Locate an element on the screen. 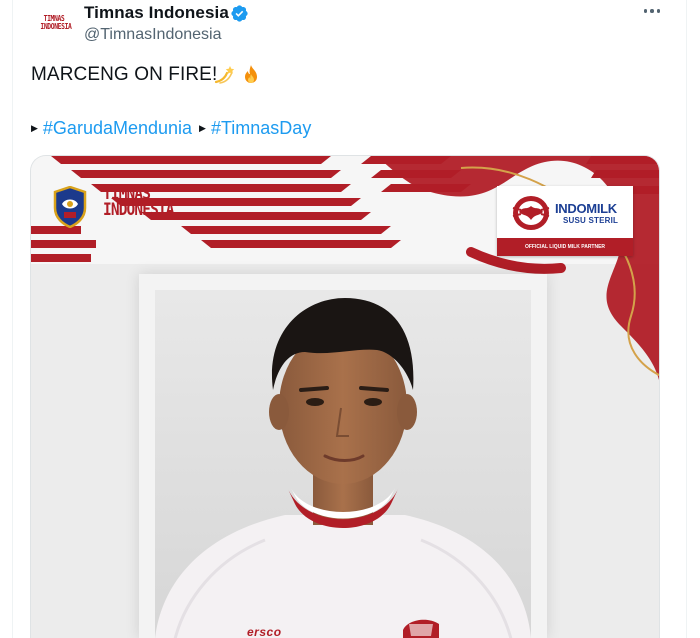 This screenshot has width=700, height=638. fire-emoji-icon is located at coordinates (251, 74).